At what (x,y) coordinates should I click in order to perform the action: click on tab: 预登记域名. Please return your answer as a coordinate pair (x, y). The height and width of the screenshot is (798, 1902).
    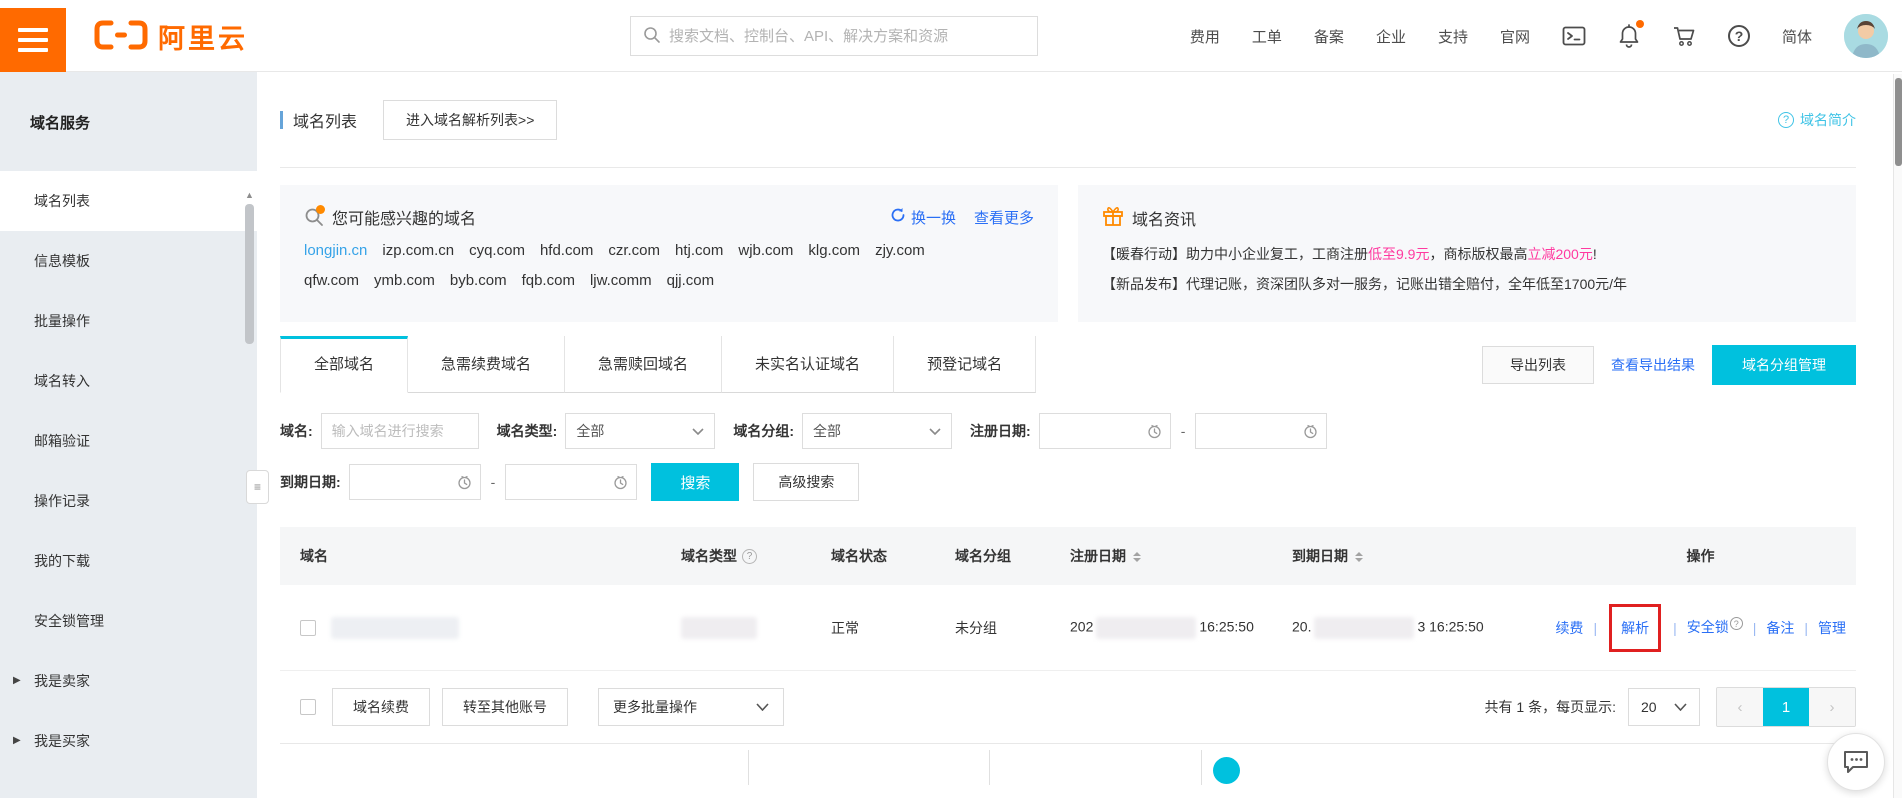
    Looking at the image, I should click on (965, 364).